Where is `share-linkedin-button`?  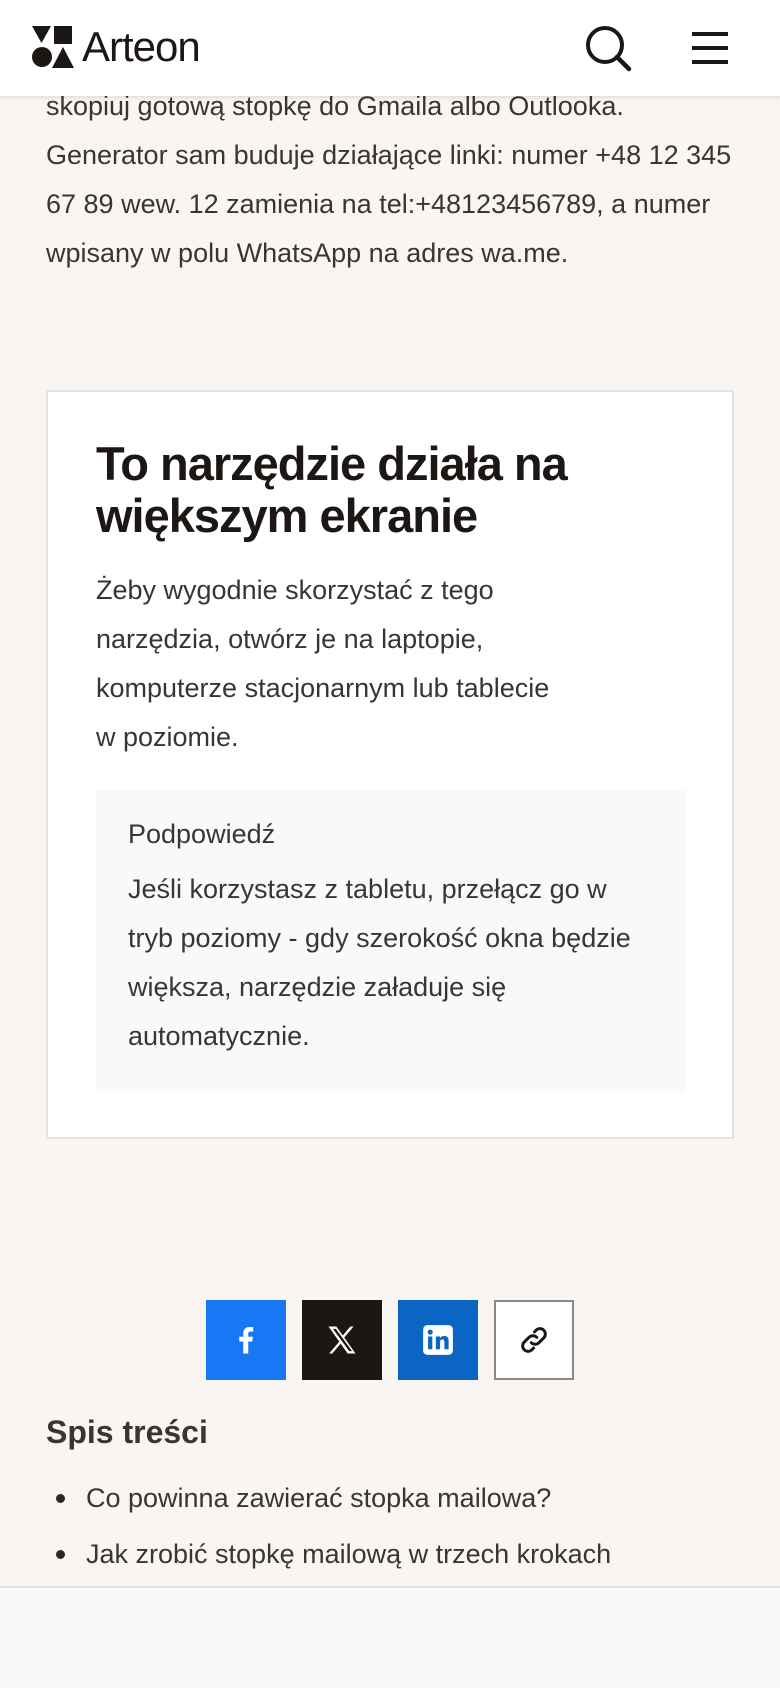 share-linkedin-button is located at coordinates (438, 1340).